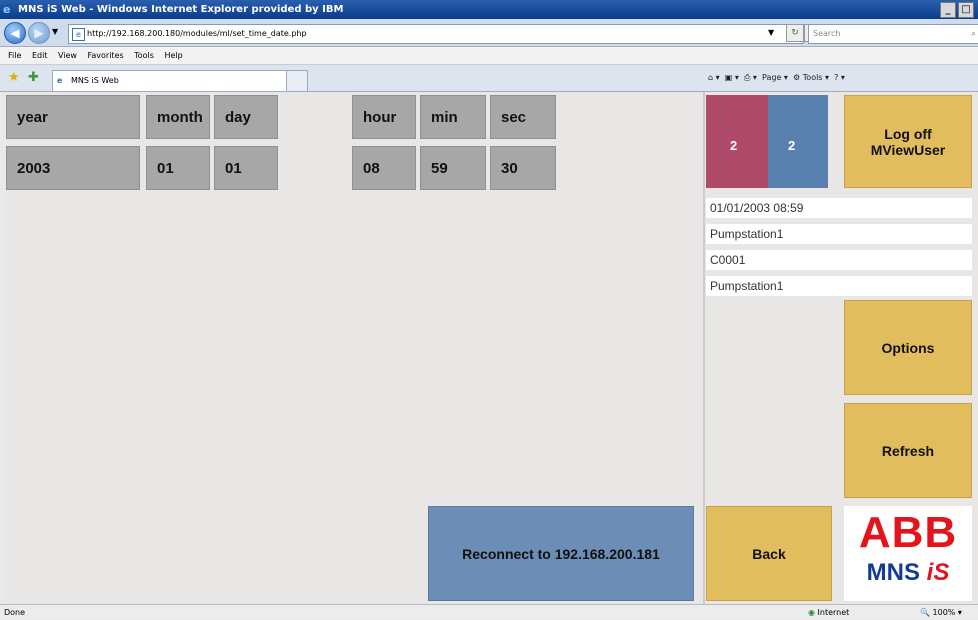 The height and width of the screenshot is (620, 978). I want to click on zoom-control: 🔍 100% ▾, so click(941, 612).